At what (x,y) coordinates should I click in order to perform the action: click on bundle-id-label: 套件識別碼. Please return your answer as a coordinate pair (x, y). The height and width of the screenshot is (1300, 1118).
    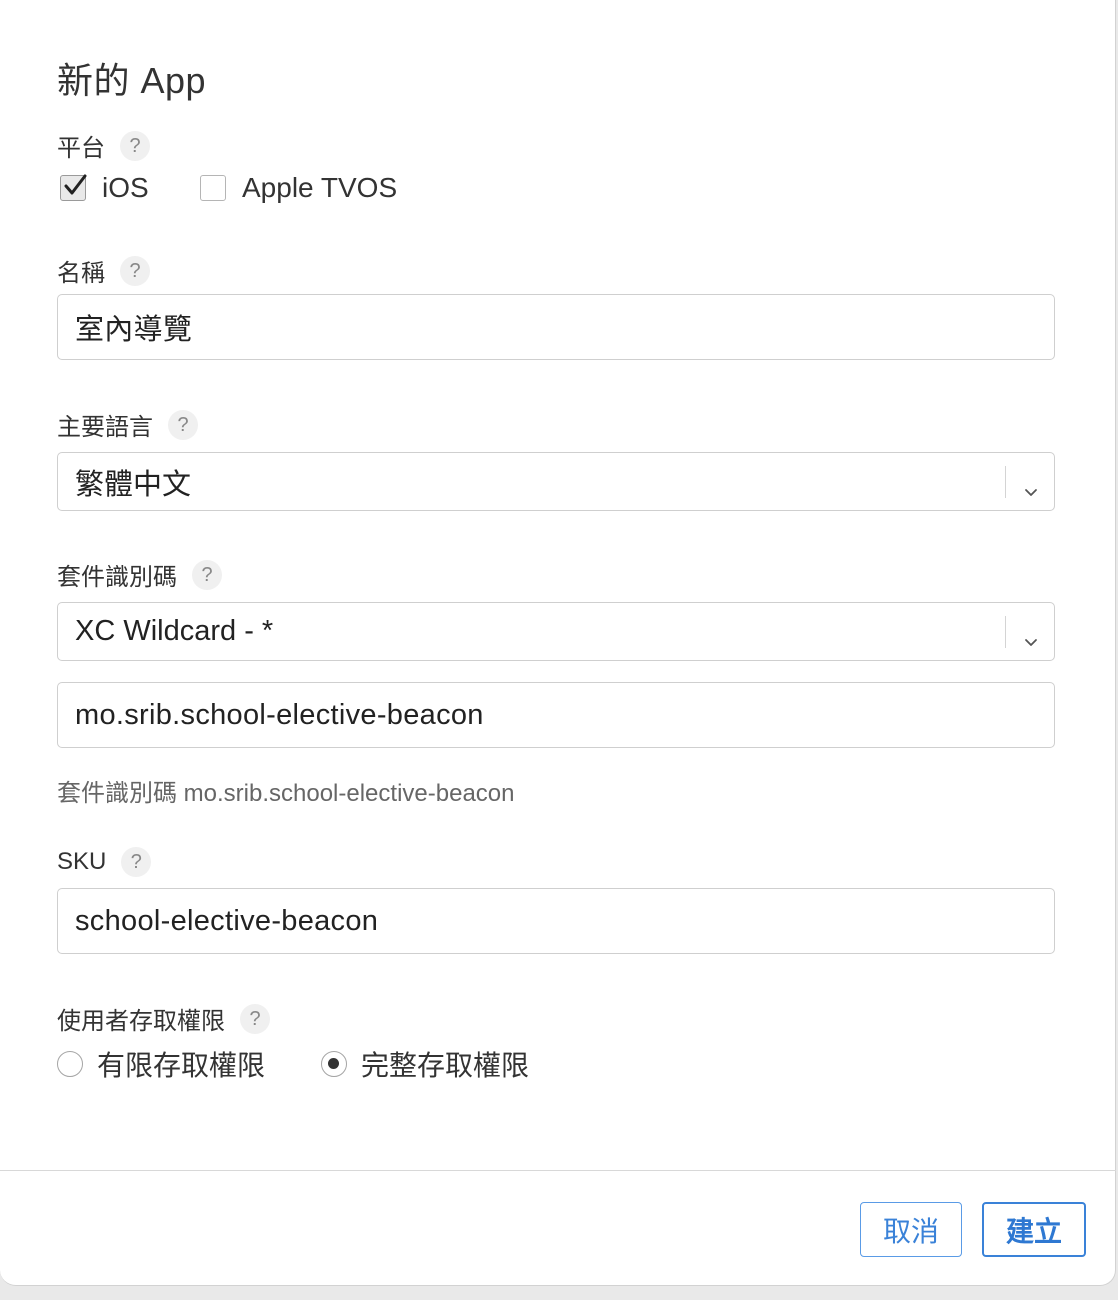
    Looking at the image, I should click on (117, 577).